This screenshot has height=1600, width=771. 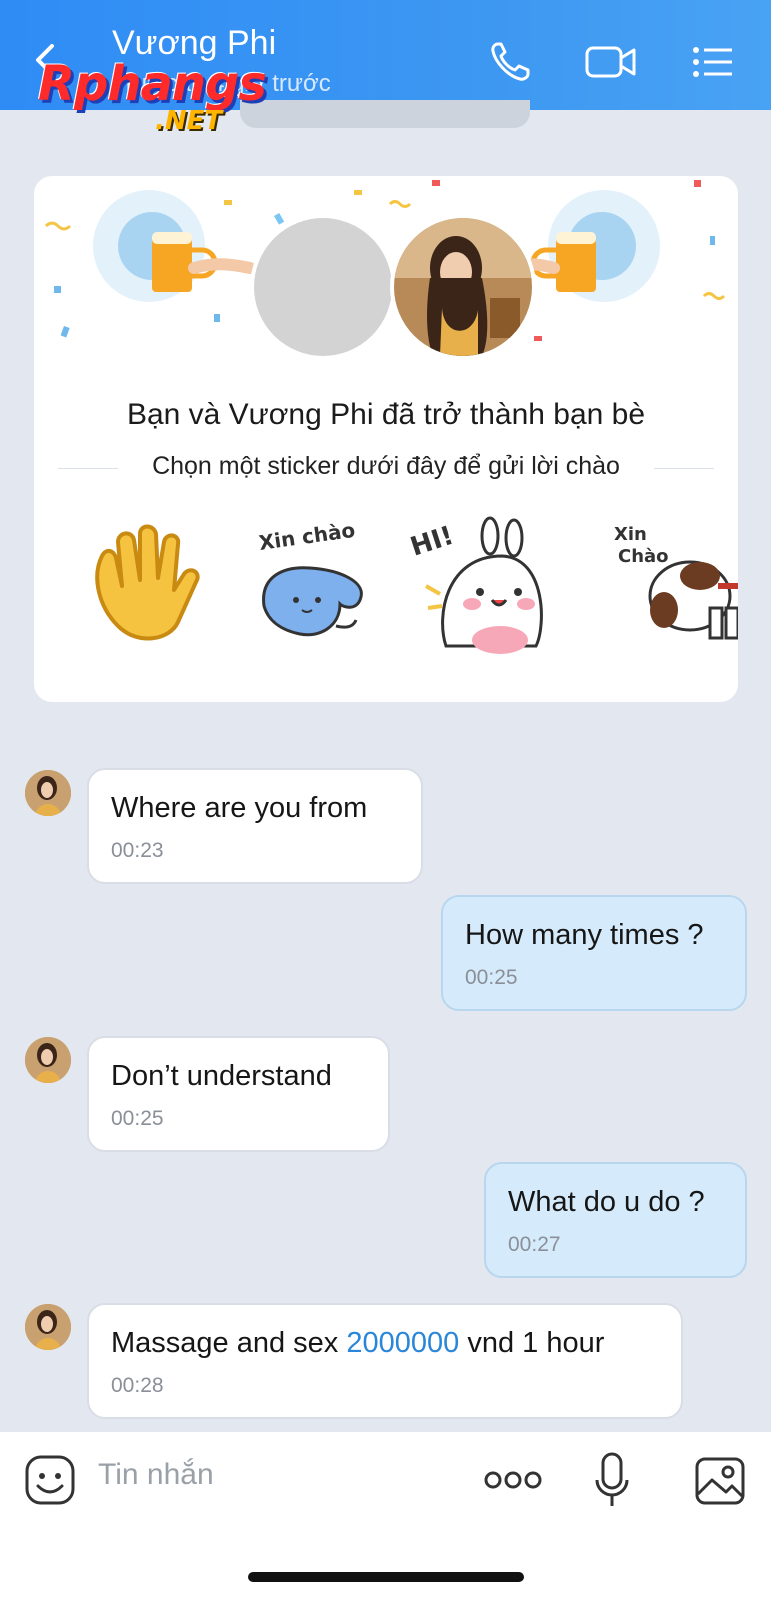 I want to click on watermark-logo: Rphangs, so click(x=152, y=84).